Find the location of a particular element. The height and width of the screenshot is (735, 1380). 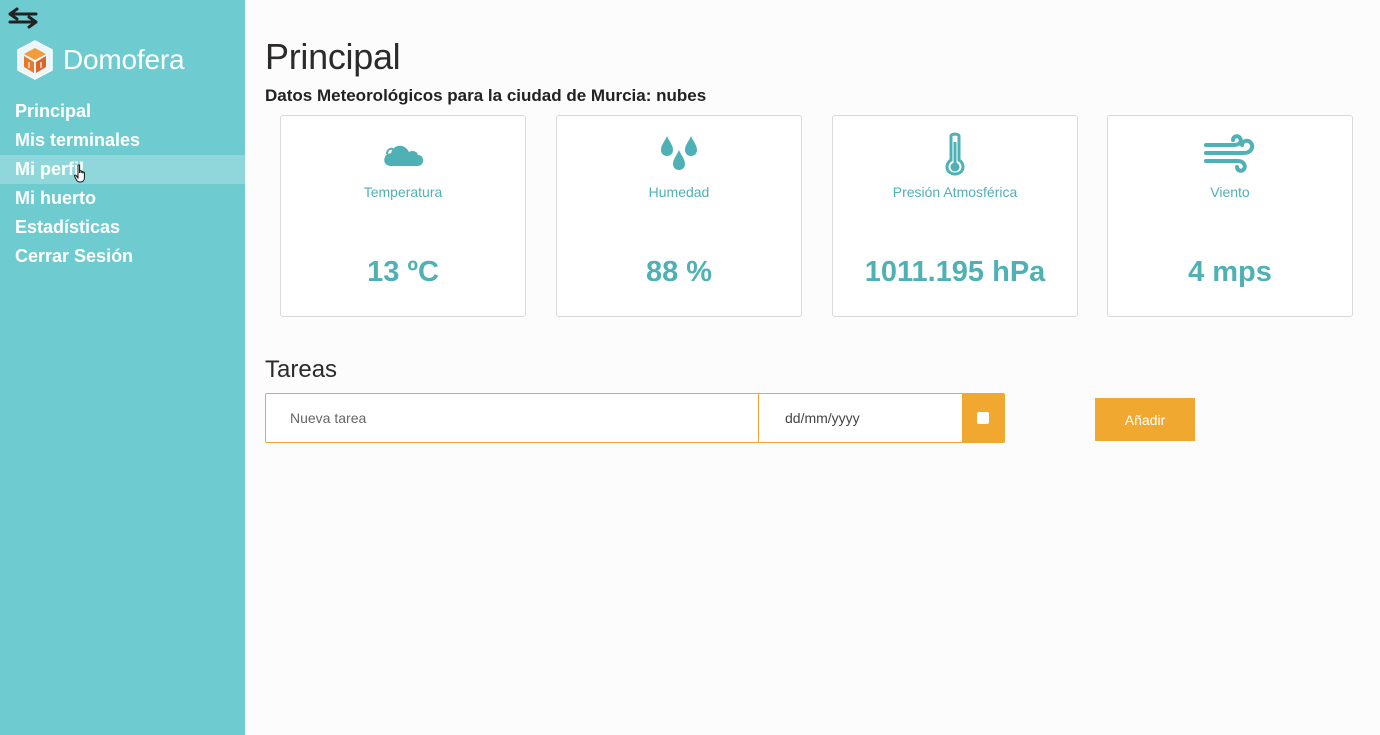

cloud-icon is located at coordinates (404, 155).